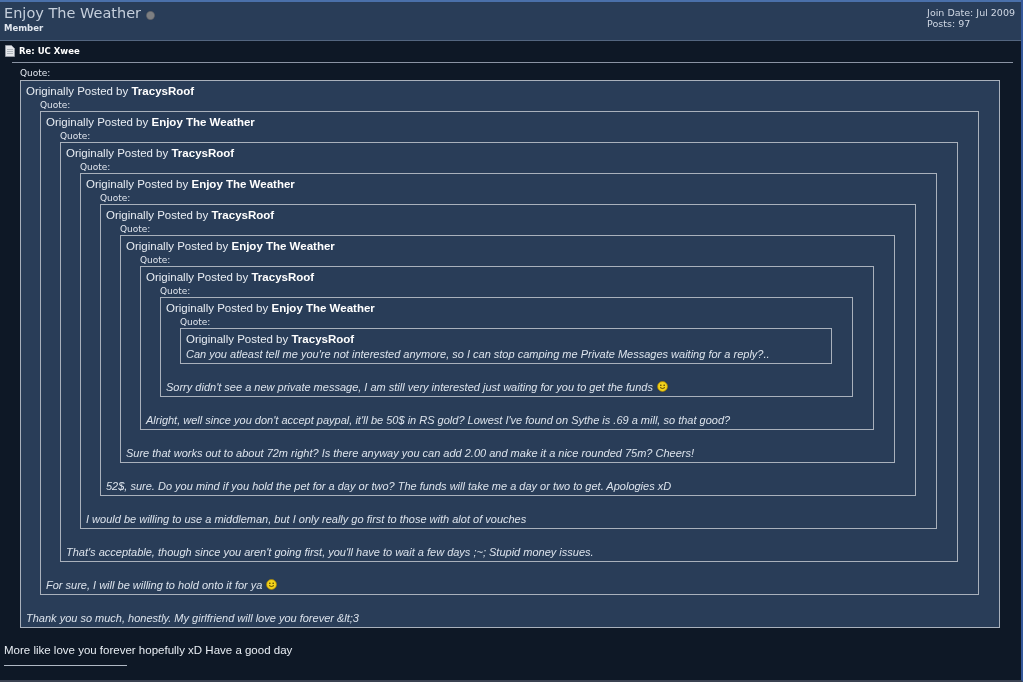  Describe the element at coordinates (192, 617) in the screenshot. I see `quote-message: Thank you so much, honestly. My girlfriend will love you forever &lt;3` at that location.